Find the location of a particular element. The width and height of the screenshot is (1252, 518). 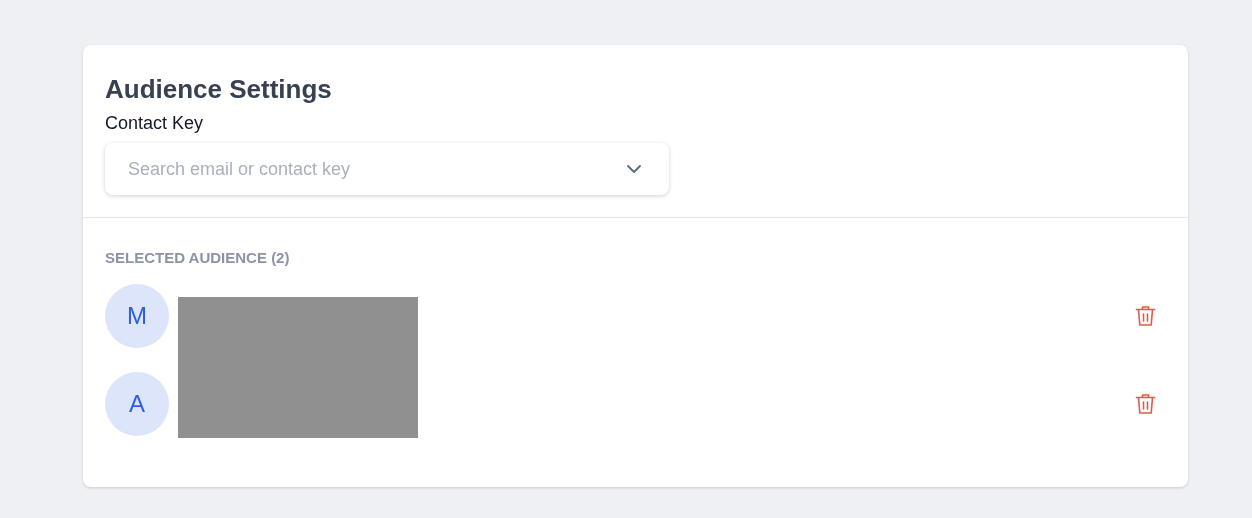

avatar: A is located at coordinates (137, 404).